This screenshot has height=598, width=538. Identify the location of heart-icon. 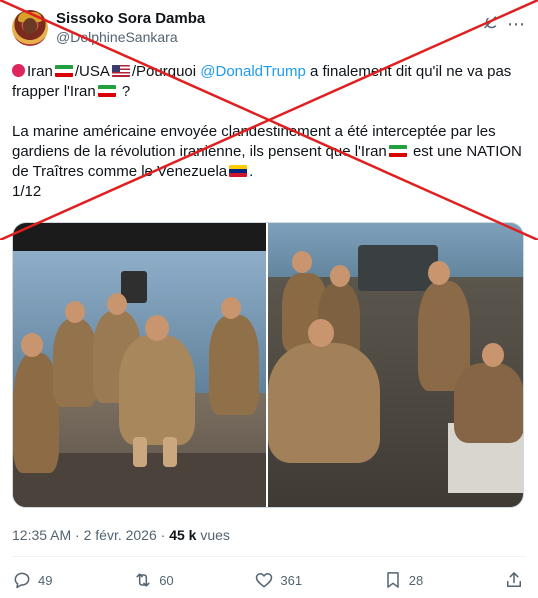
(264, 580).